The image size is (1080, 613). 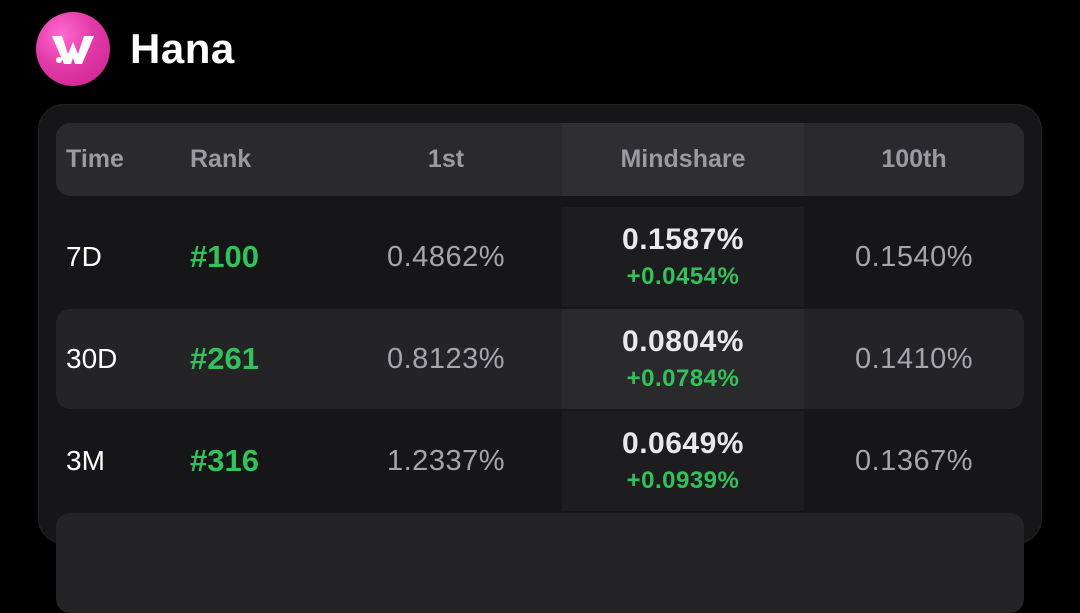 I want to click on time-cell: 7D, so click(x=121, y=257).